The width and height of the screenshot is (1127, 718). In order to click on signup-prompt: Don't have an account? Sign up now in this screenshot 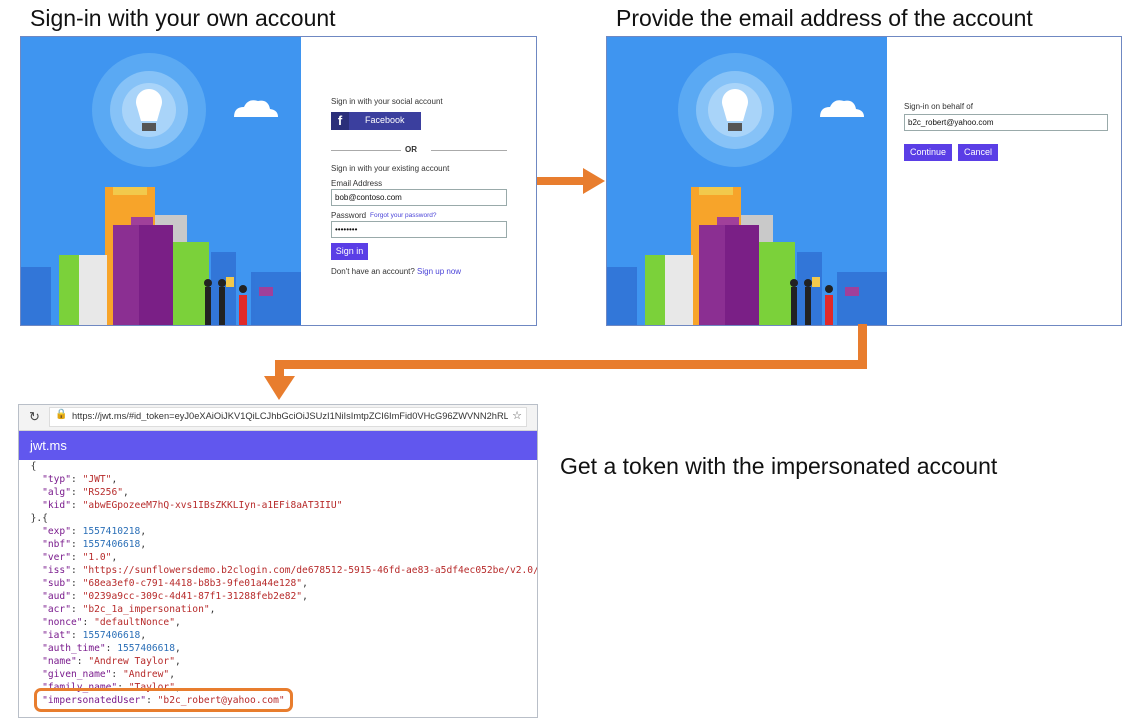, I will do `click(396, 271)`.